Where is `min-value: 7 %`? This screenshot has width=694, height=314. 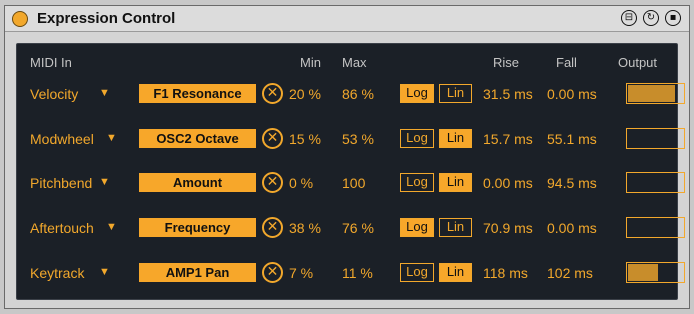 min-value: 7 % is located at coordinates (301, 273).